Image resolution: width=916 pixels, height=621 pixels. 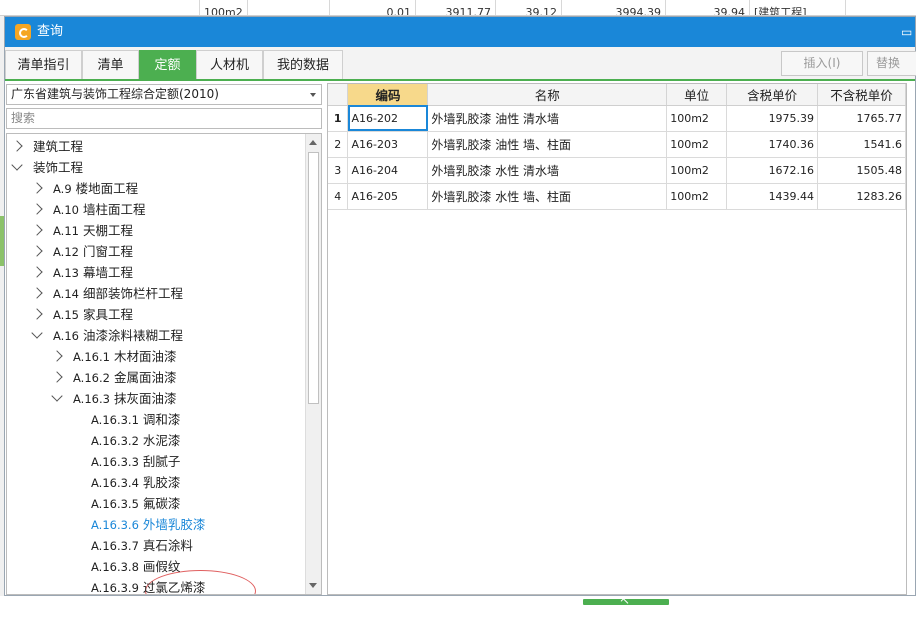 I want to click on tree-item-code: A.13, so click(x=66, y=273).